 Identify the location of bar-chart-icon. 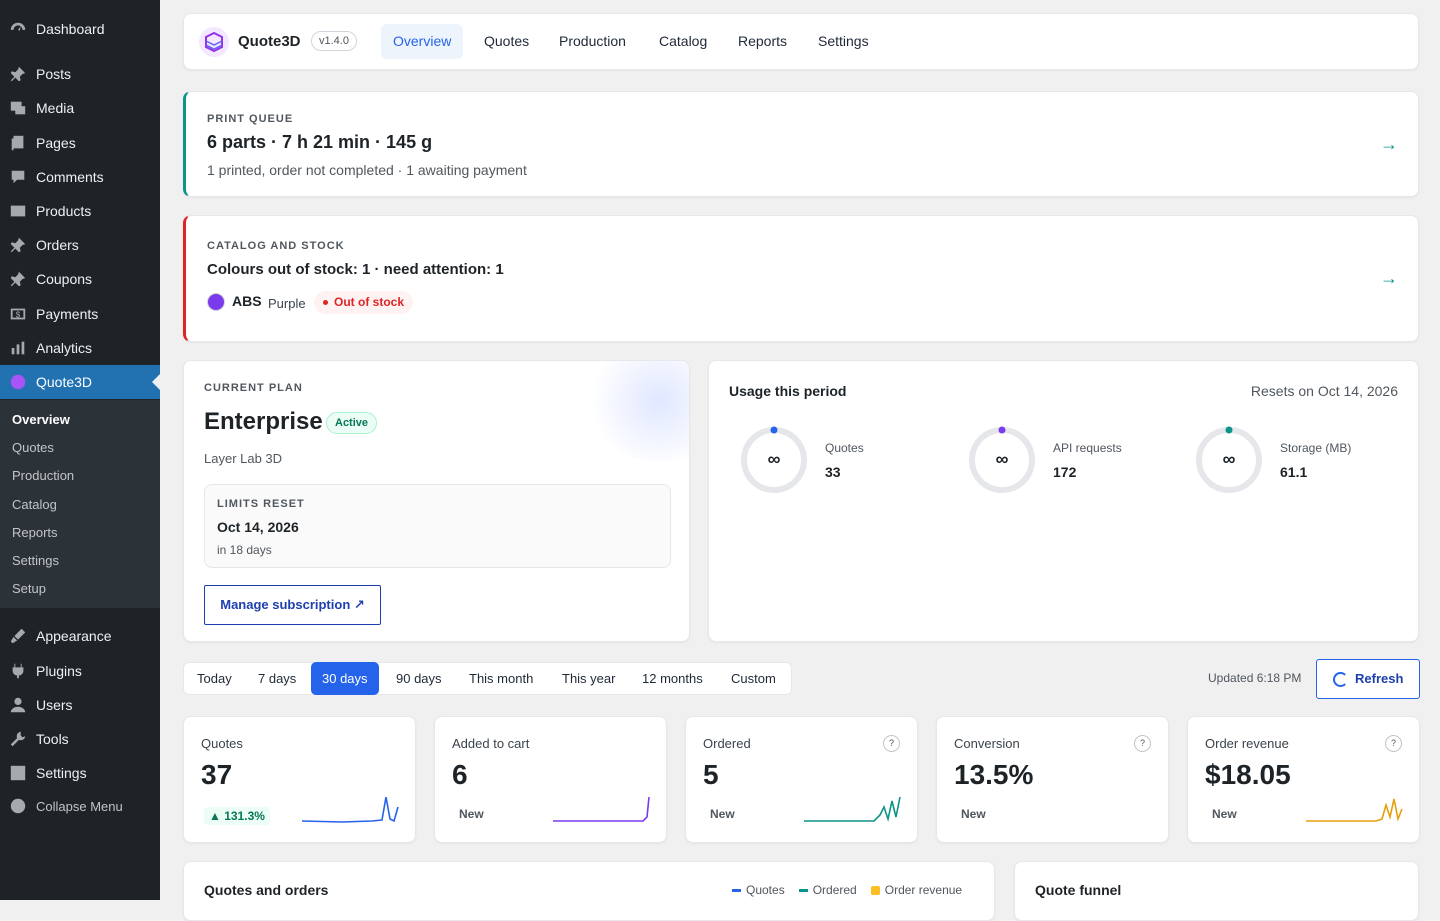
(18, 348).